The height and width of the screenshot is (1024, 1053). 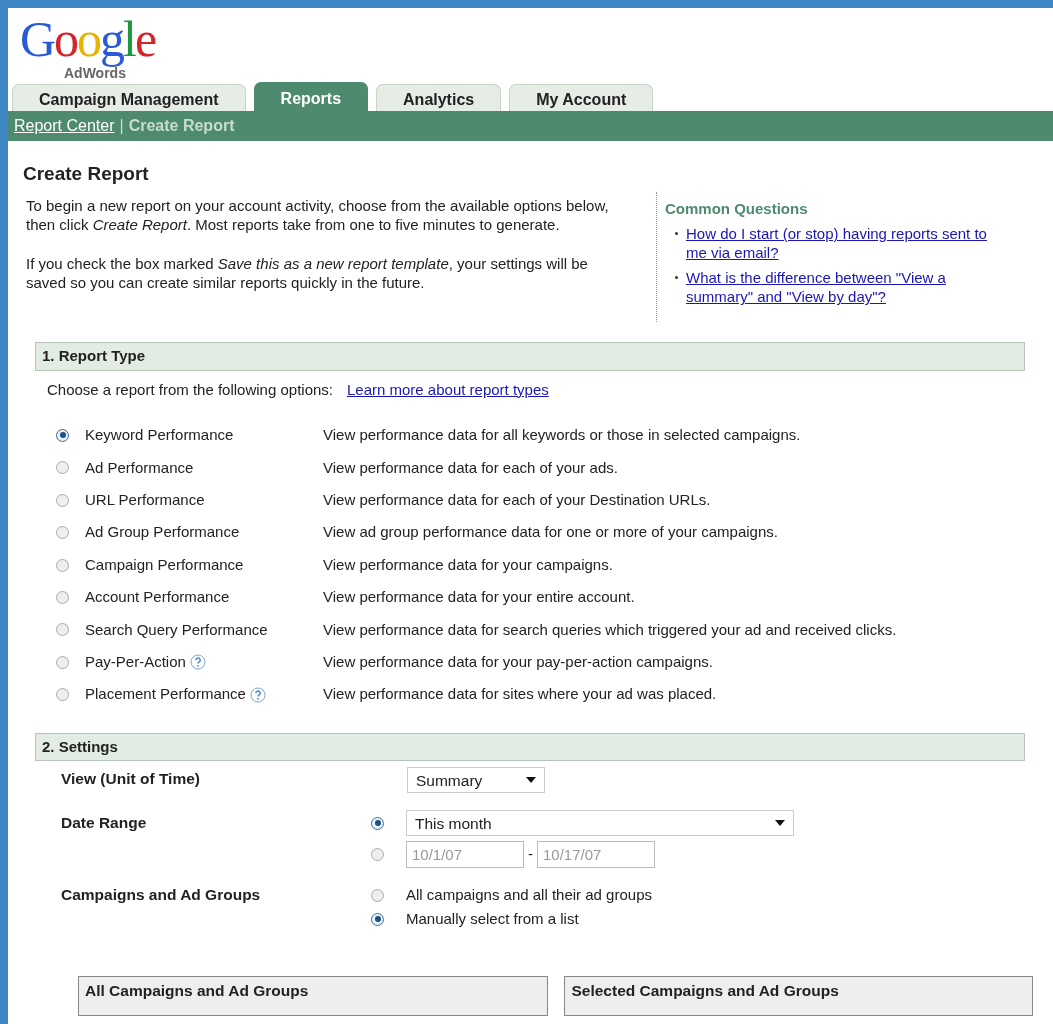 I want to click on option-description: View performance data for each of your ads., so click(x=470, y=467).